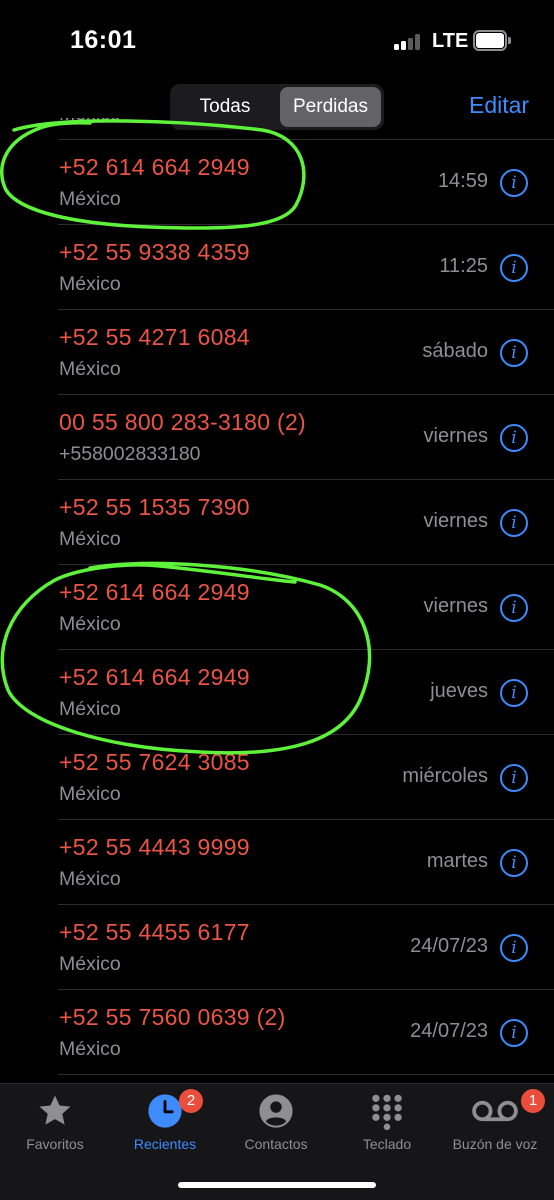 The height and width of the screenshot is (1200, 554). I want to click on home-indicator, so click(277, 1185).